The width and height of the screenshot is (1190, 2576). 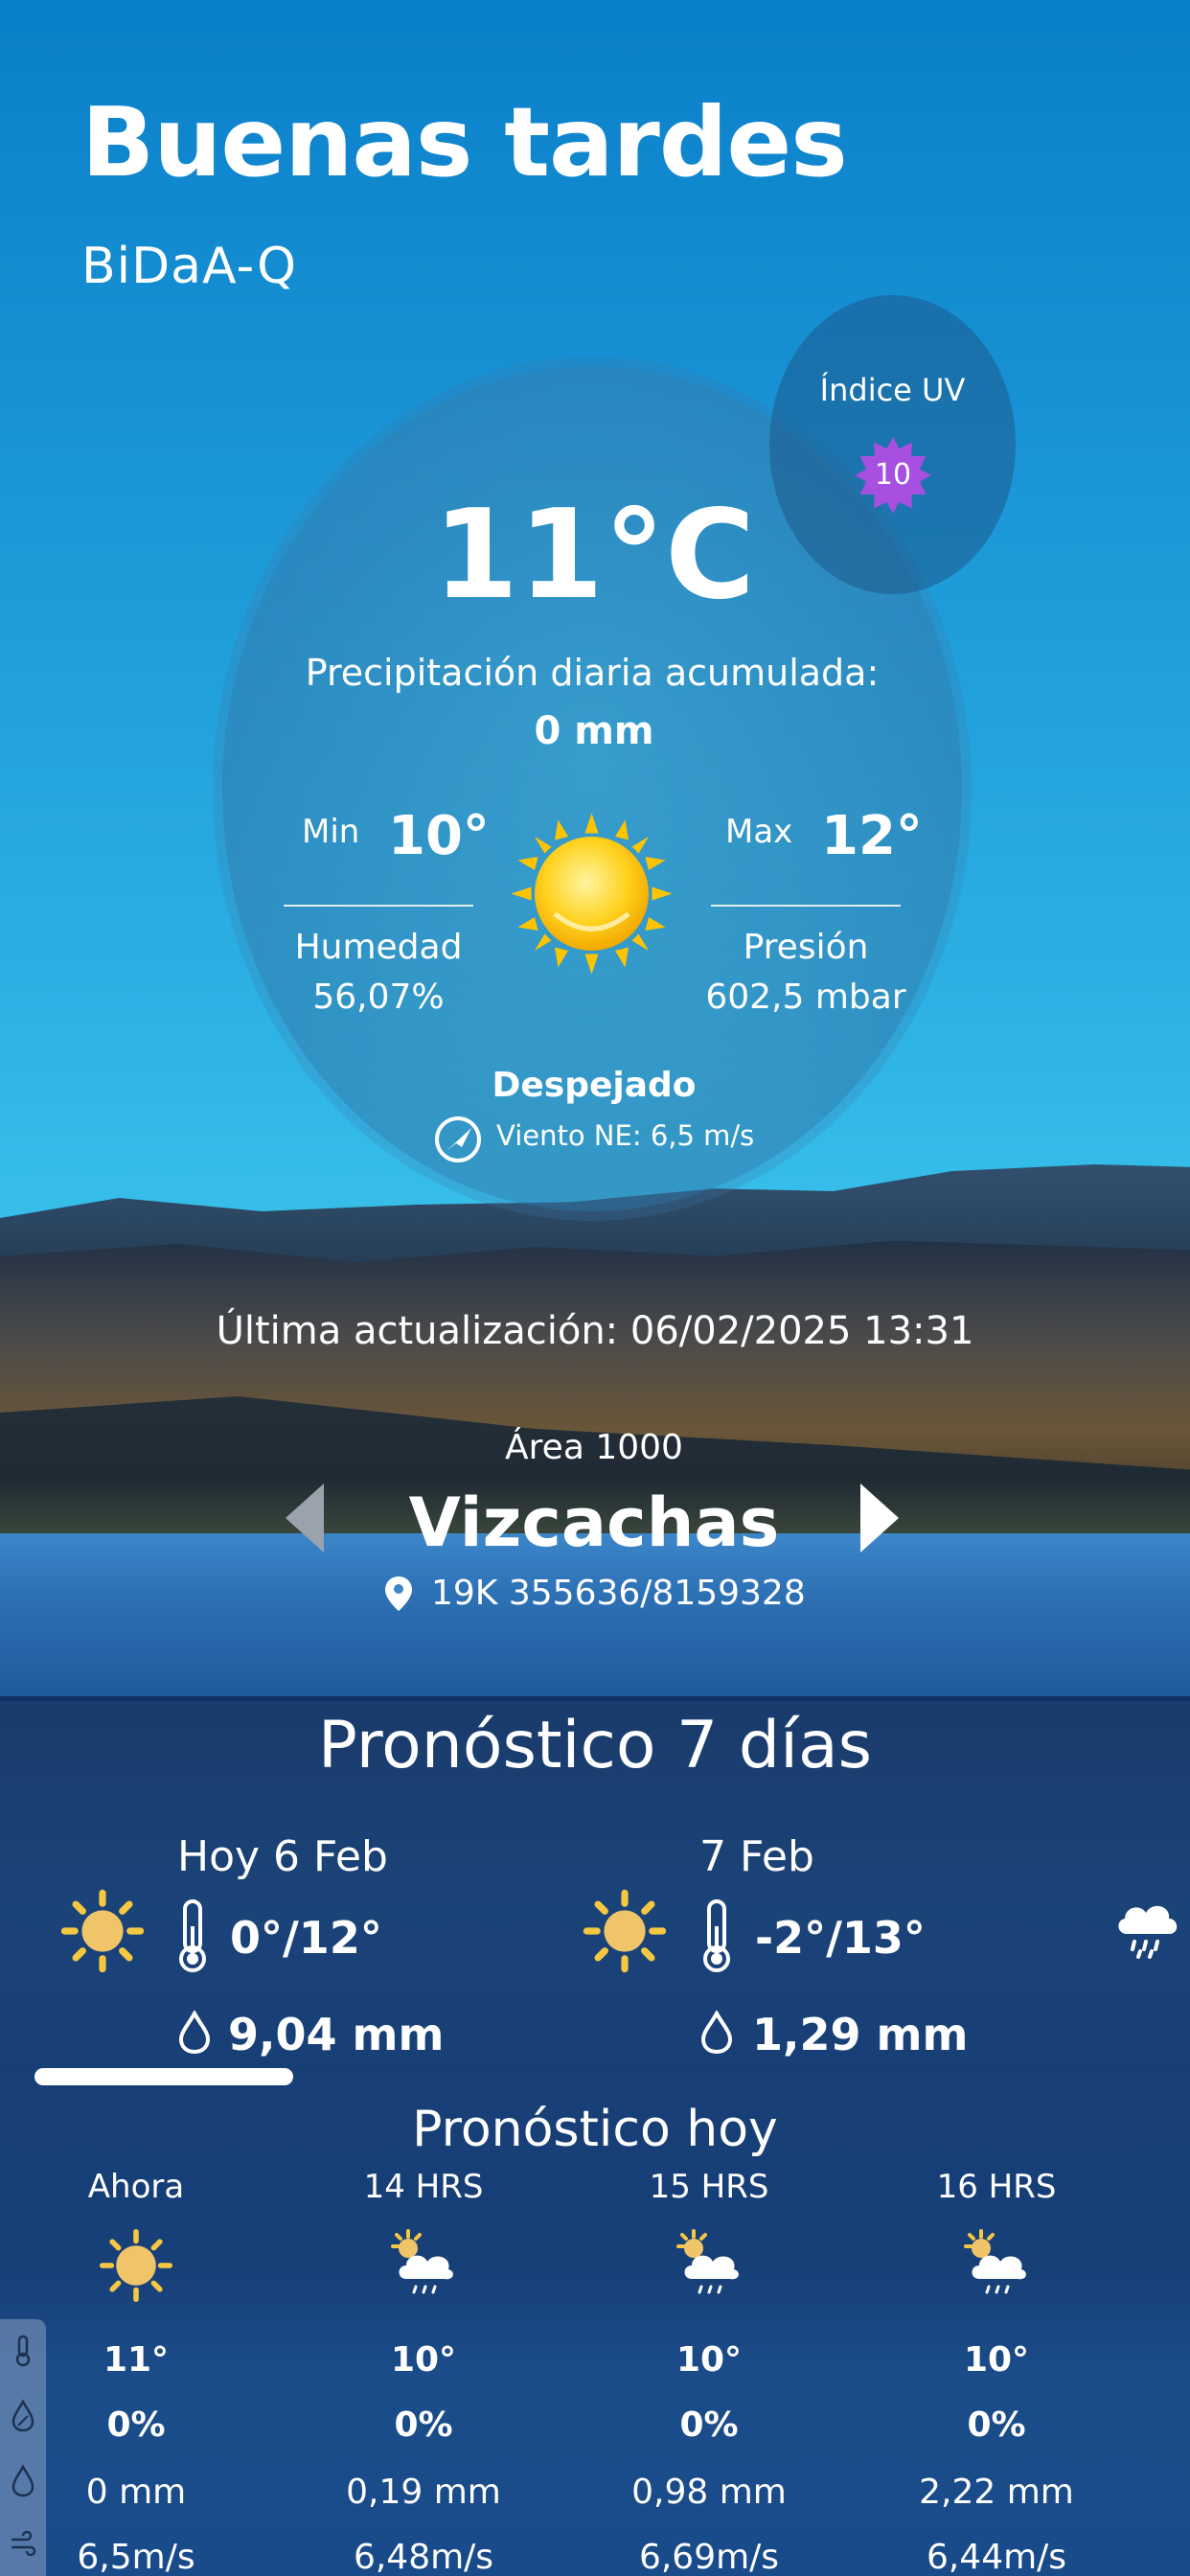 I want to click on precipitation-value: 0 mm, so click(x=594, y=731).